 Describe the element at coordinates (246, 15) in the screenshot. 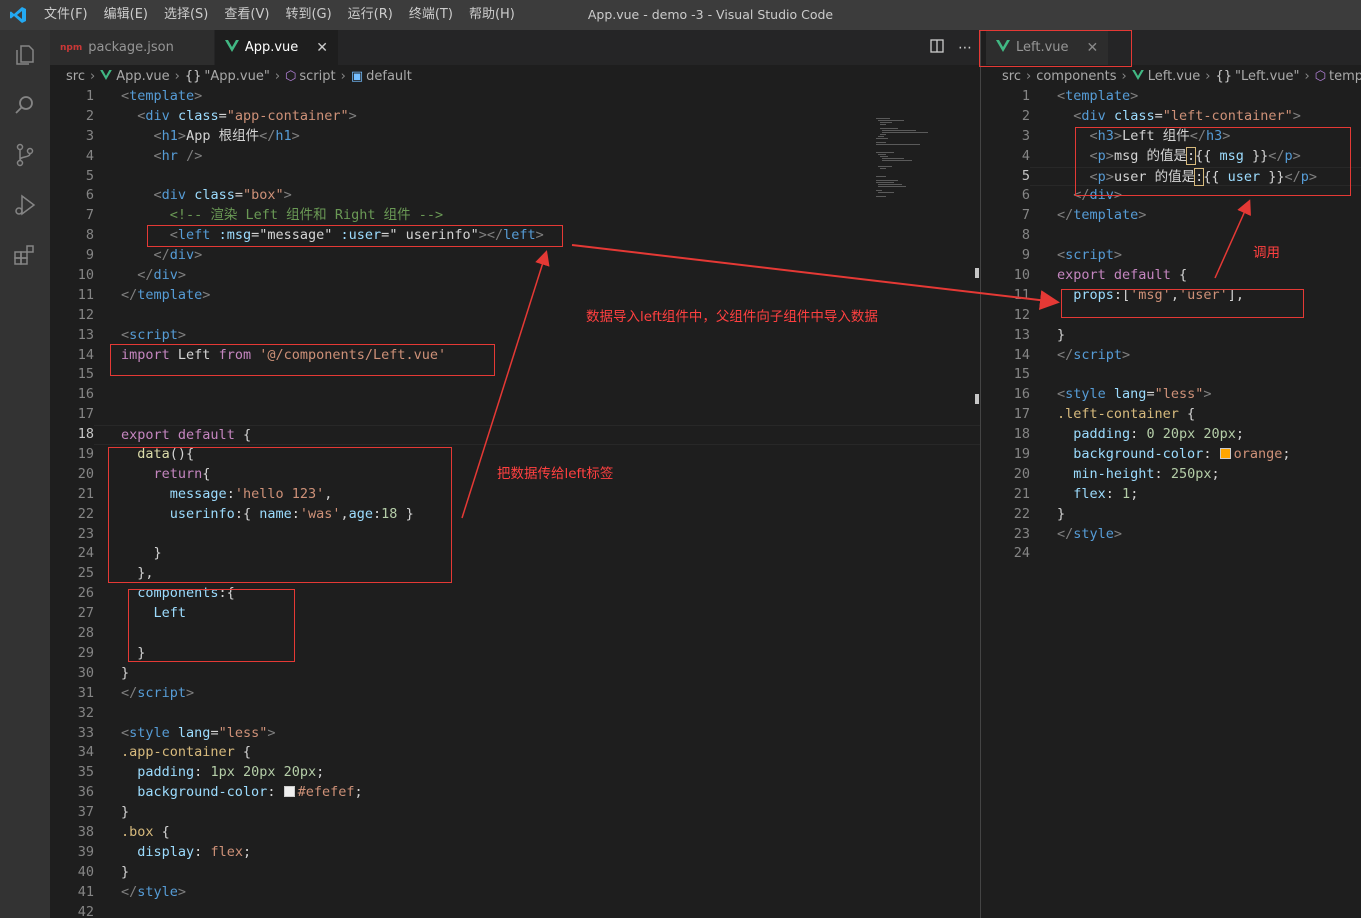

I see `menu-item: 查看(V)` at that location.